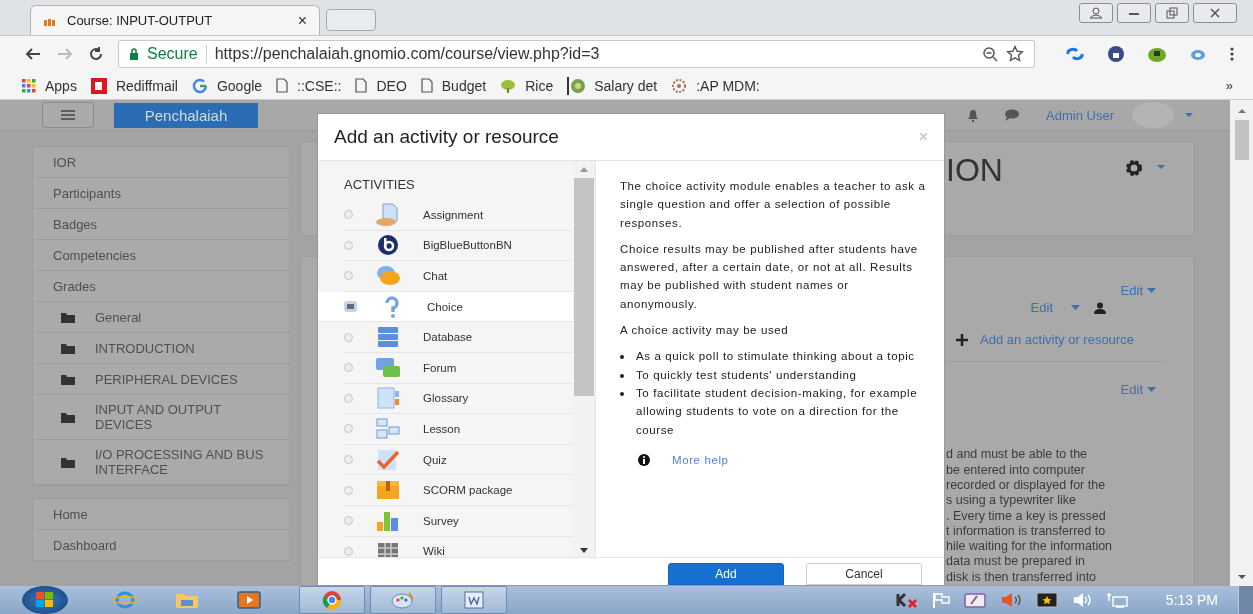 Image resolution: width=1253 pixels, height=614 pixels. Describe the element at coordinates (458, 490) in the screenshot. I see `activity-option: SCORM package` at that location.